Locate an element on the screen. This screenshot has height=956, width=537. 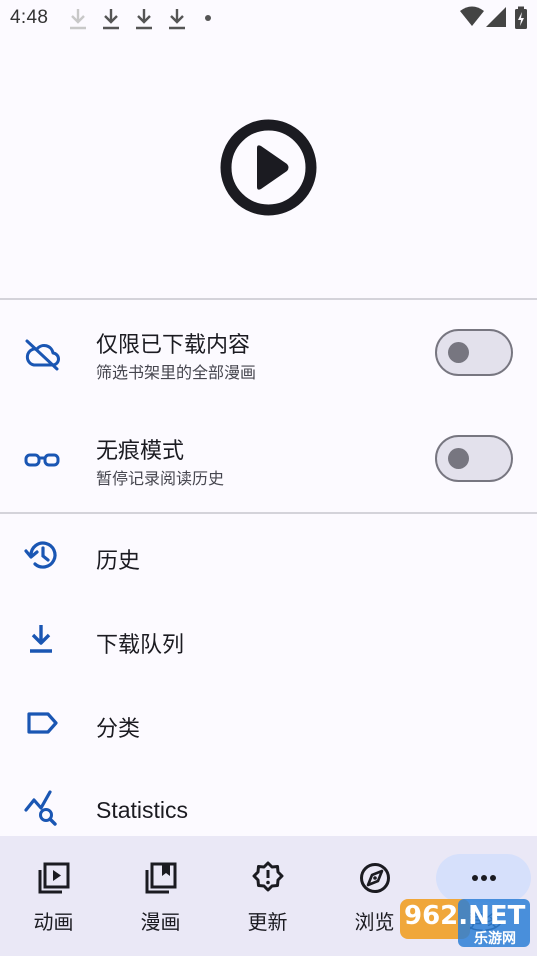
menu-item-categories: 分类 is located at coordinates (268, 724).